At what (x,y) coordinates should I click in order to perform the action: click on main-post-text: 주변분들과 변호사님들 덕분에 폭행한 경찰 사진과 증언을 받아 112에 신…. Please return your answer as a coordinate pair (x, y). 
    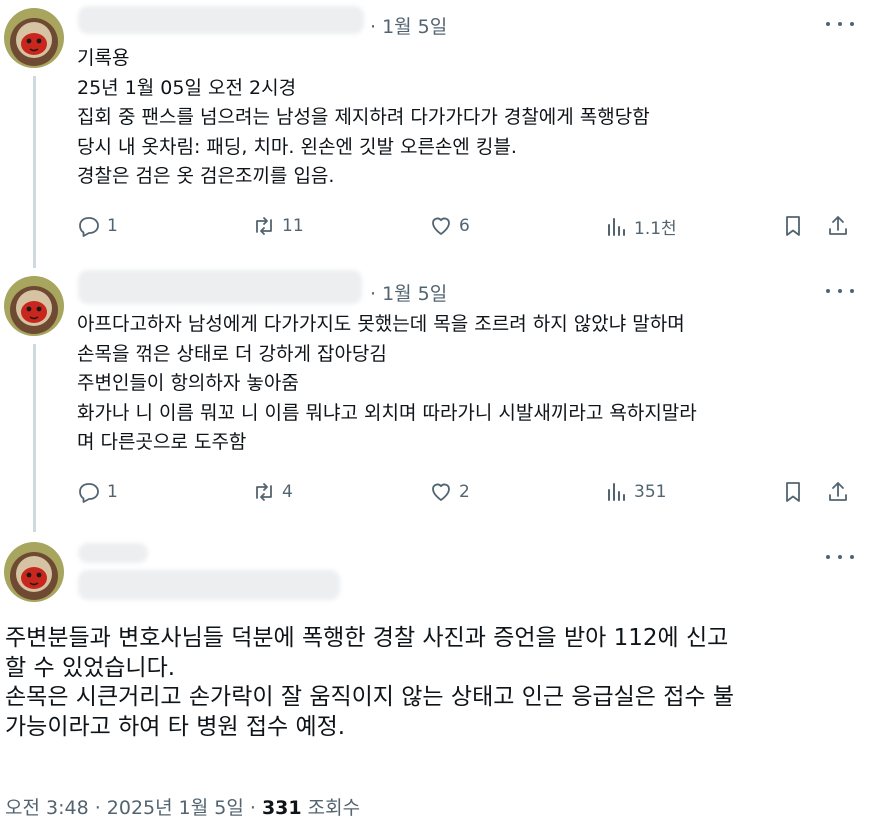
    Looking at the image, I should click on (369, 683).